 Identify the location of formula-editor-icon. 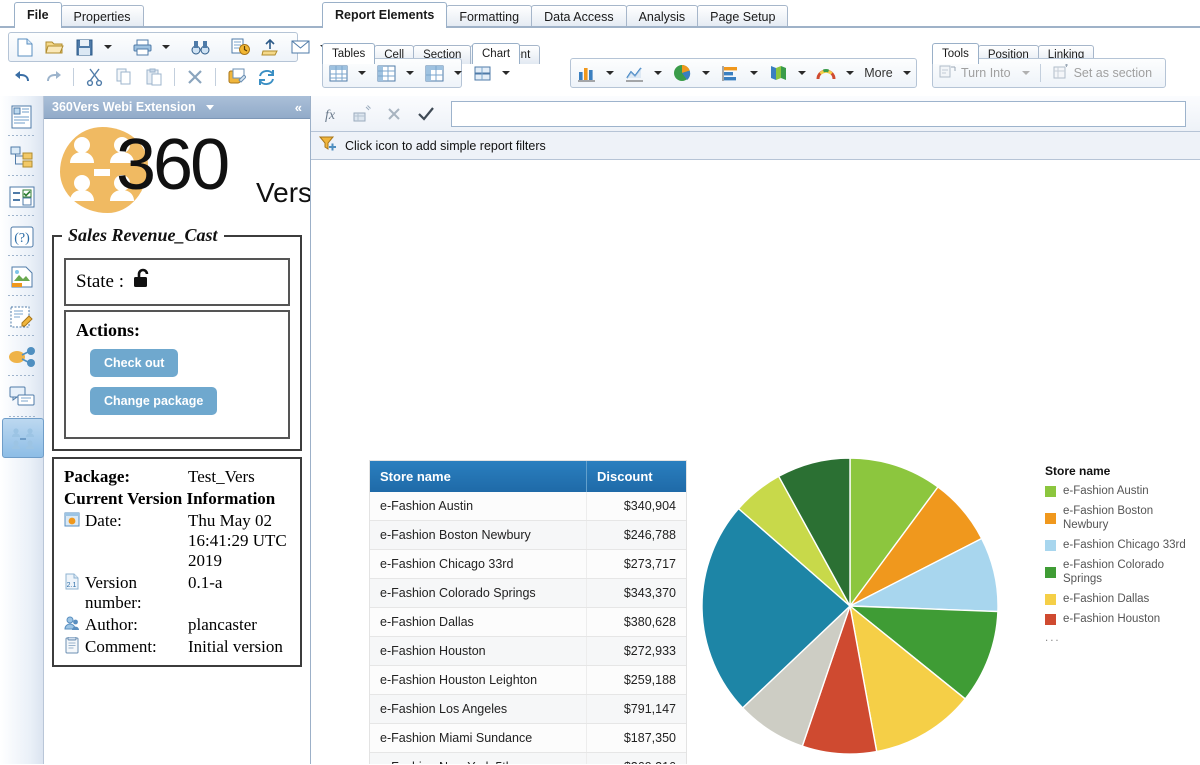
(362, 114).